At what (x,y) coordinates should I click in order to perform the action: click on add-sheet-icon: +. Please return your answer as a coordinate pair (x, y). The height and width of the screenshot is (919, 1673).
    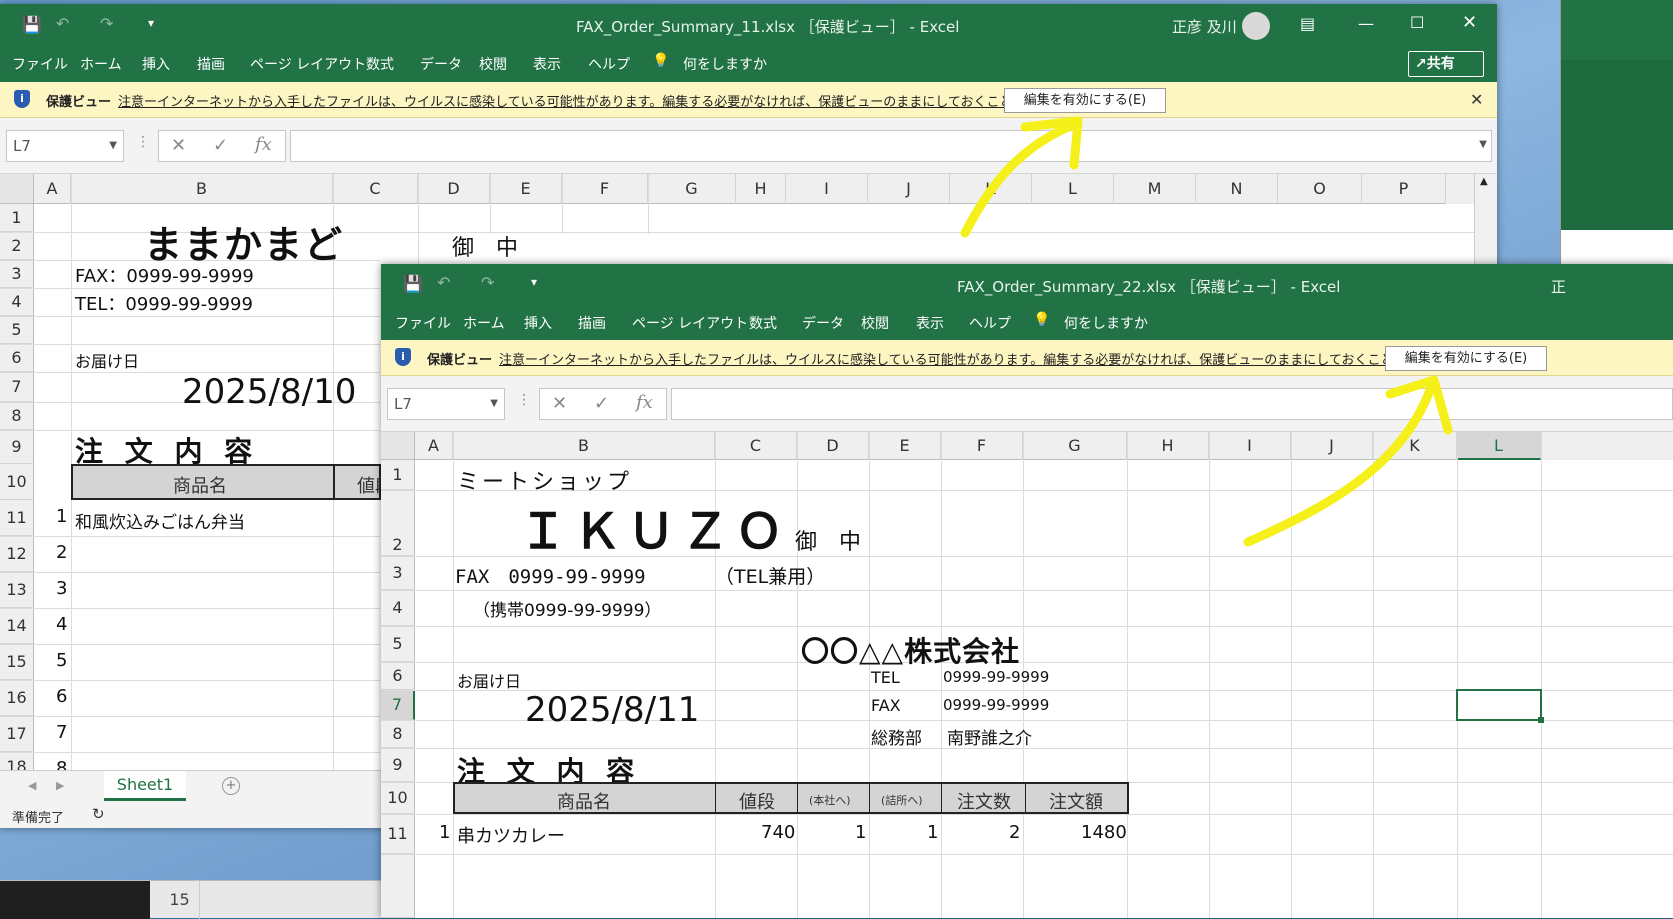
    Looking at the image, I should click on (231, 786).